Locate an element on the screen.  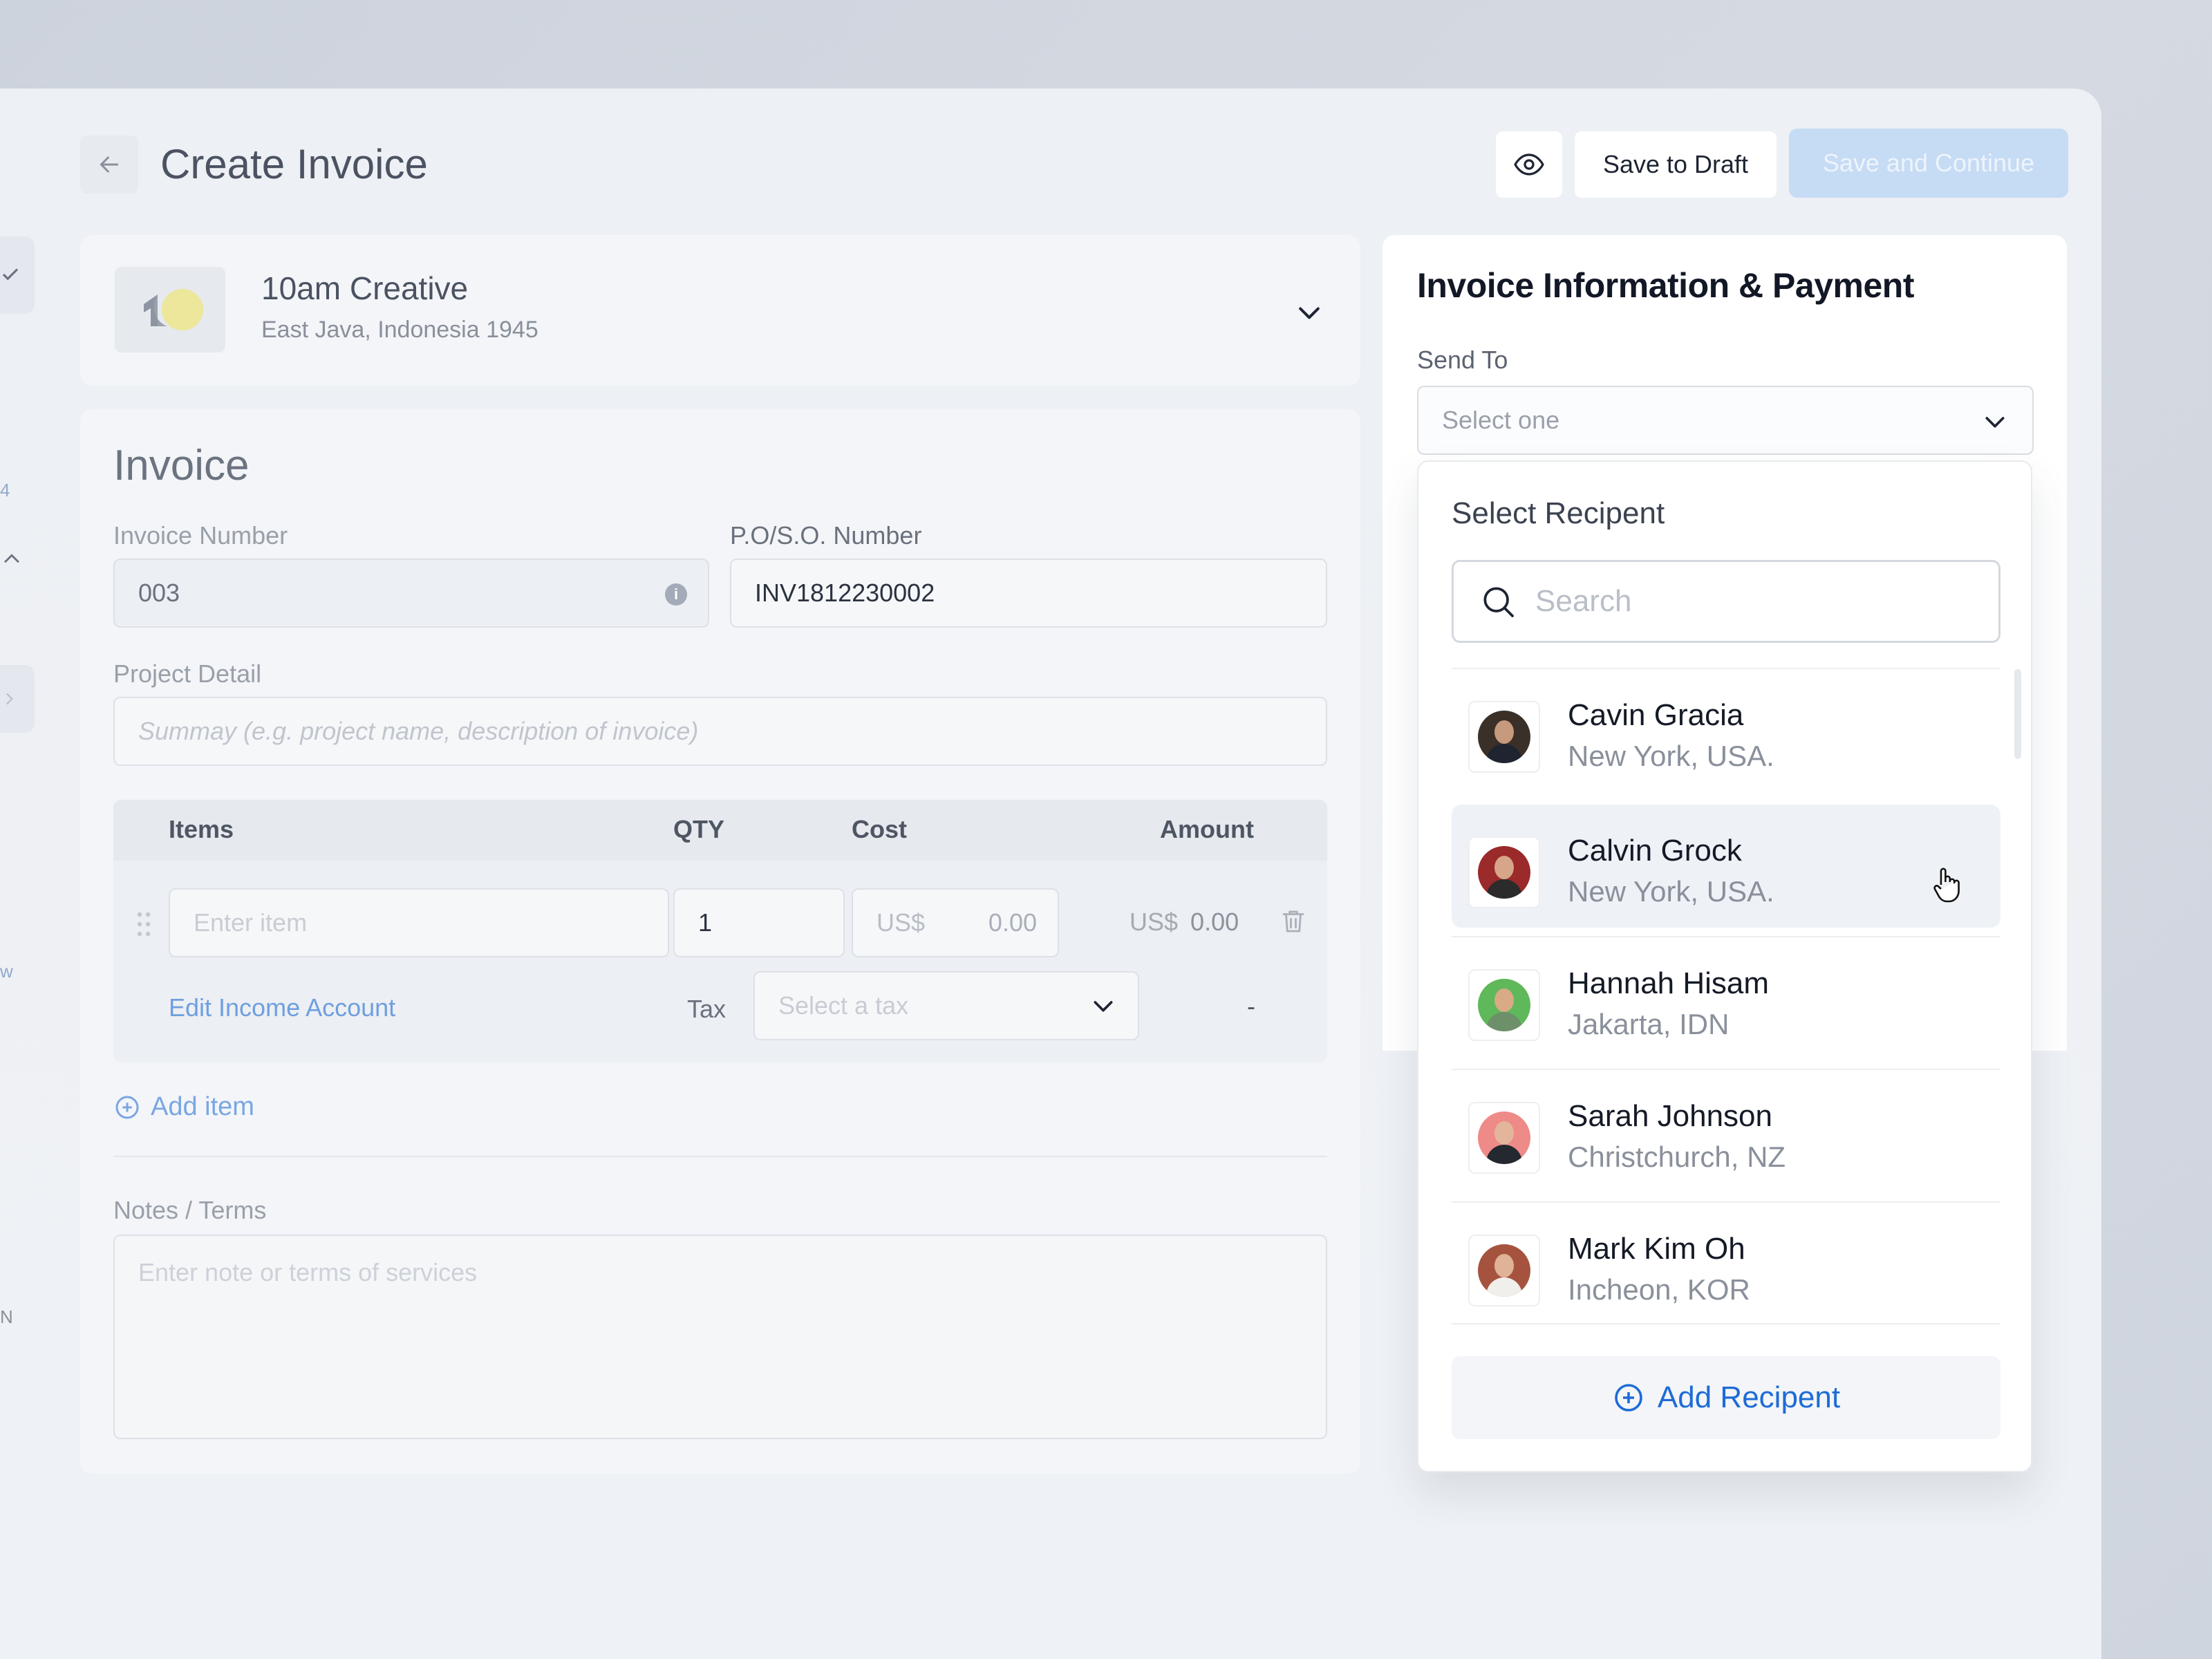
cost-currency: US$ is located at coordinates (901, 922).